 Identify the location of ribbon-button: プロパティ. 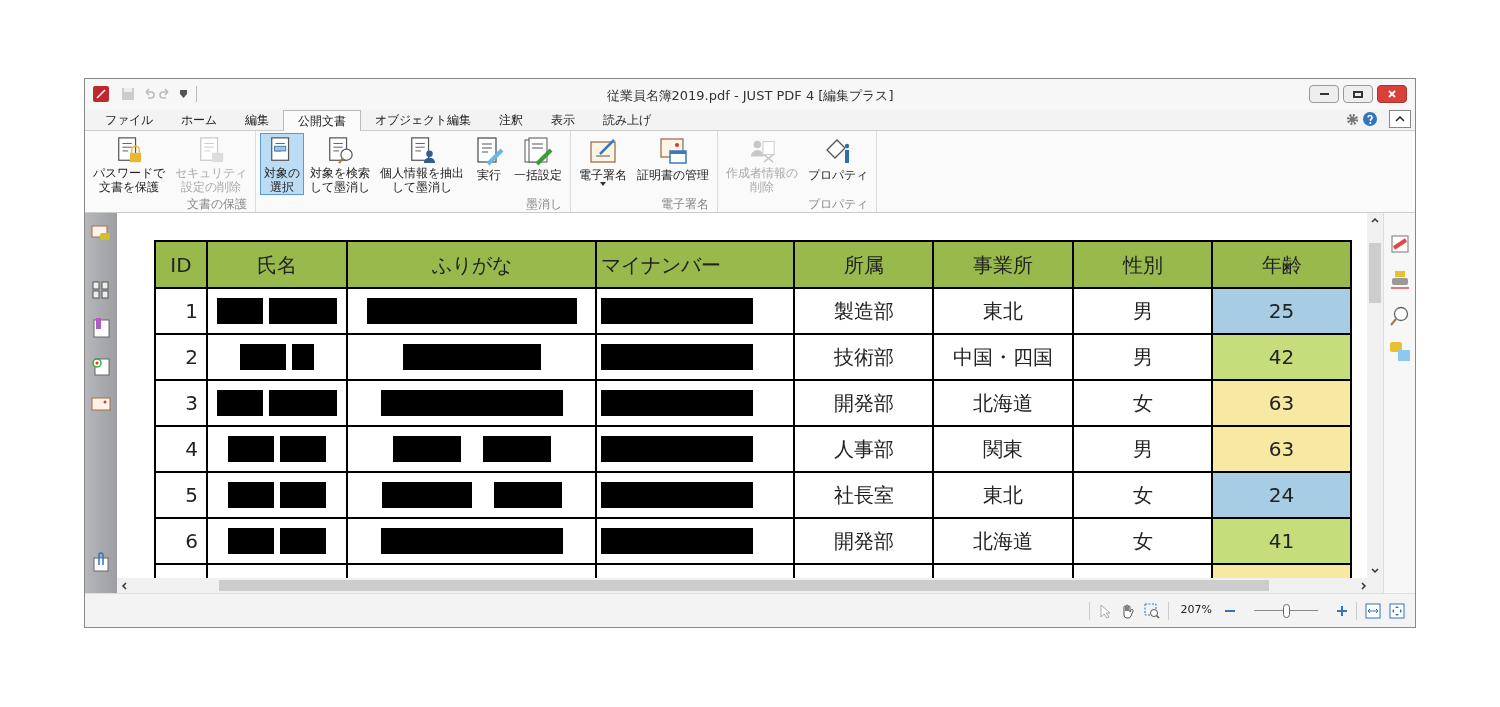
(838, 164).